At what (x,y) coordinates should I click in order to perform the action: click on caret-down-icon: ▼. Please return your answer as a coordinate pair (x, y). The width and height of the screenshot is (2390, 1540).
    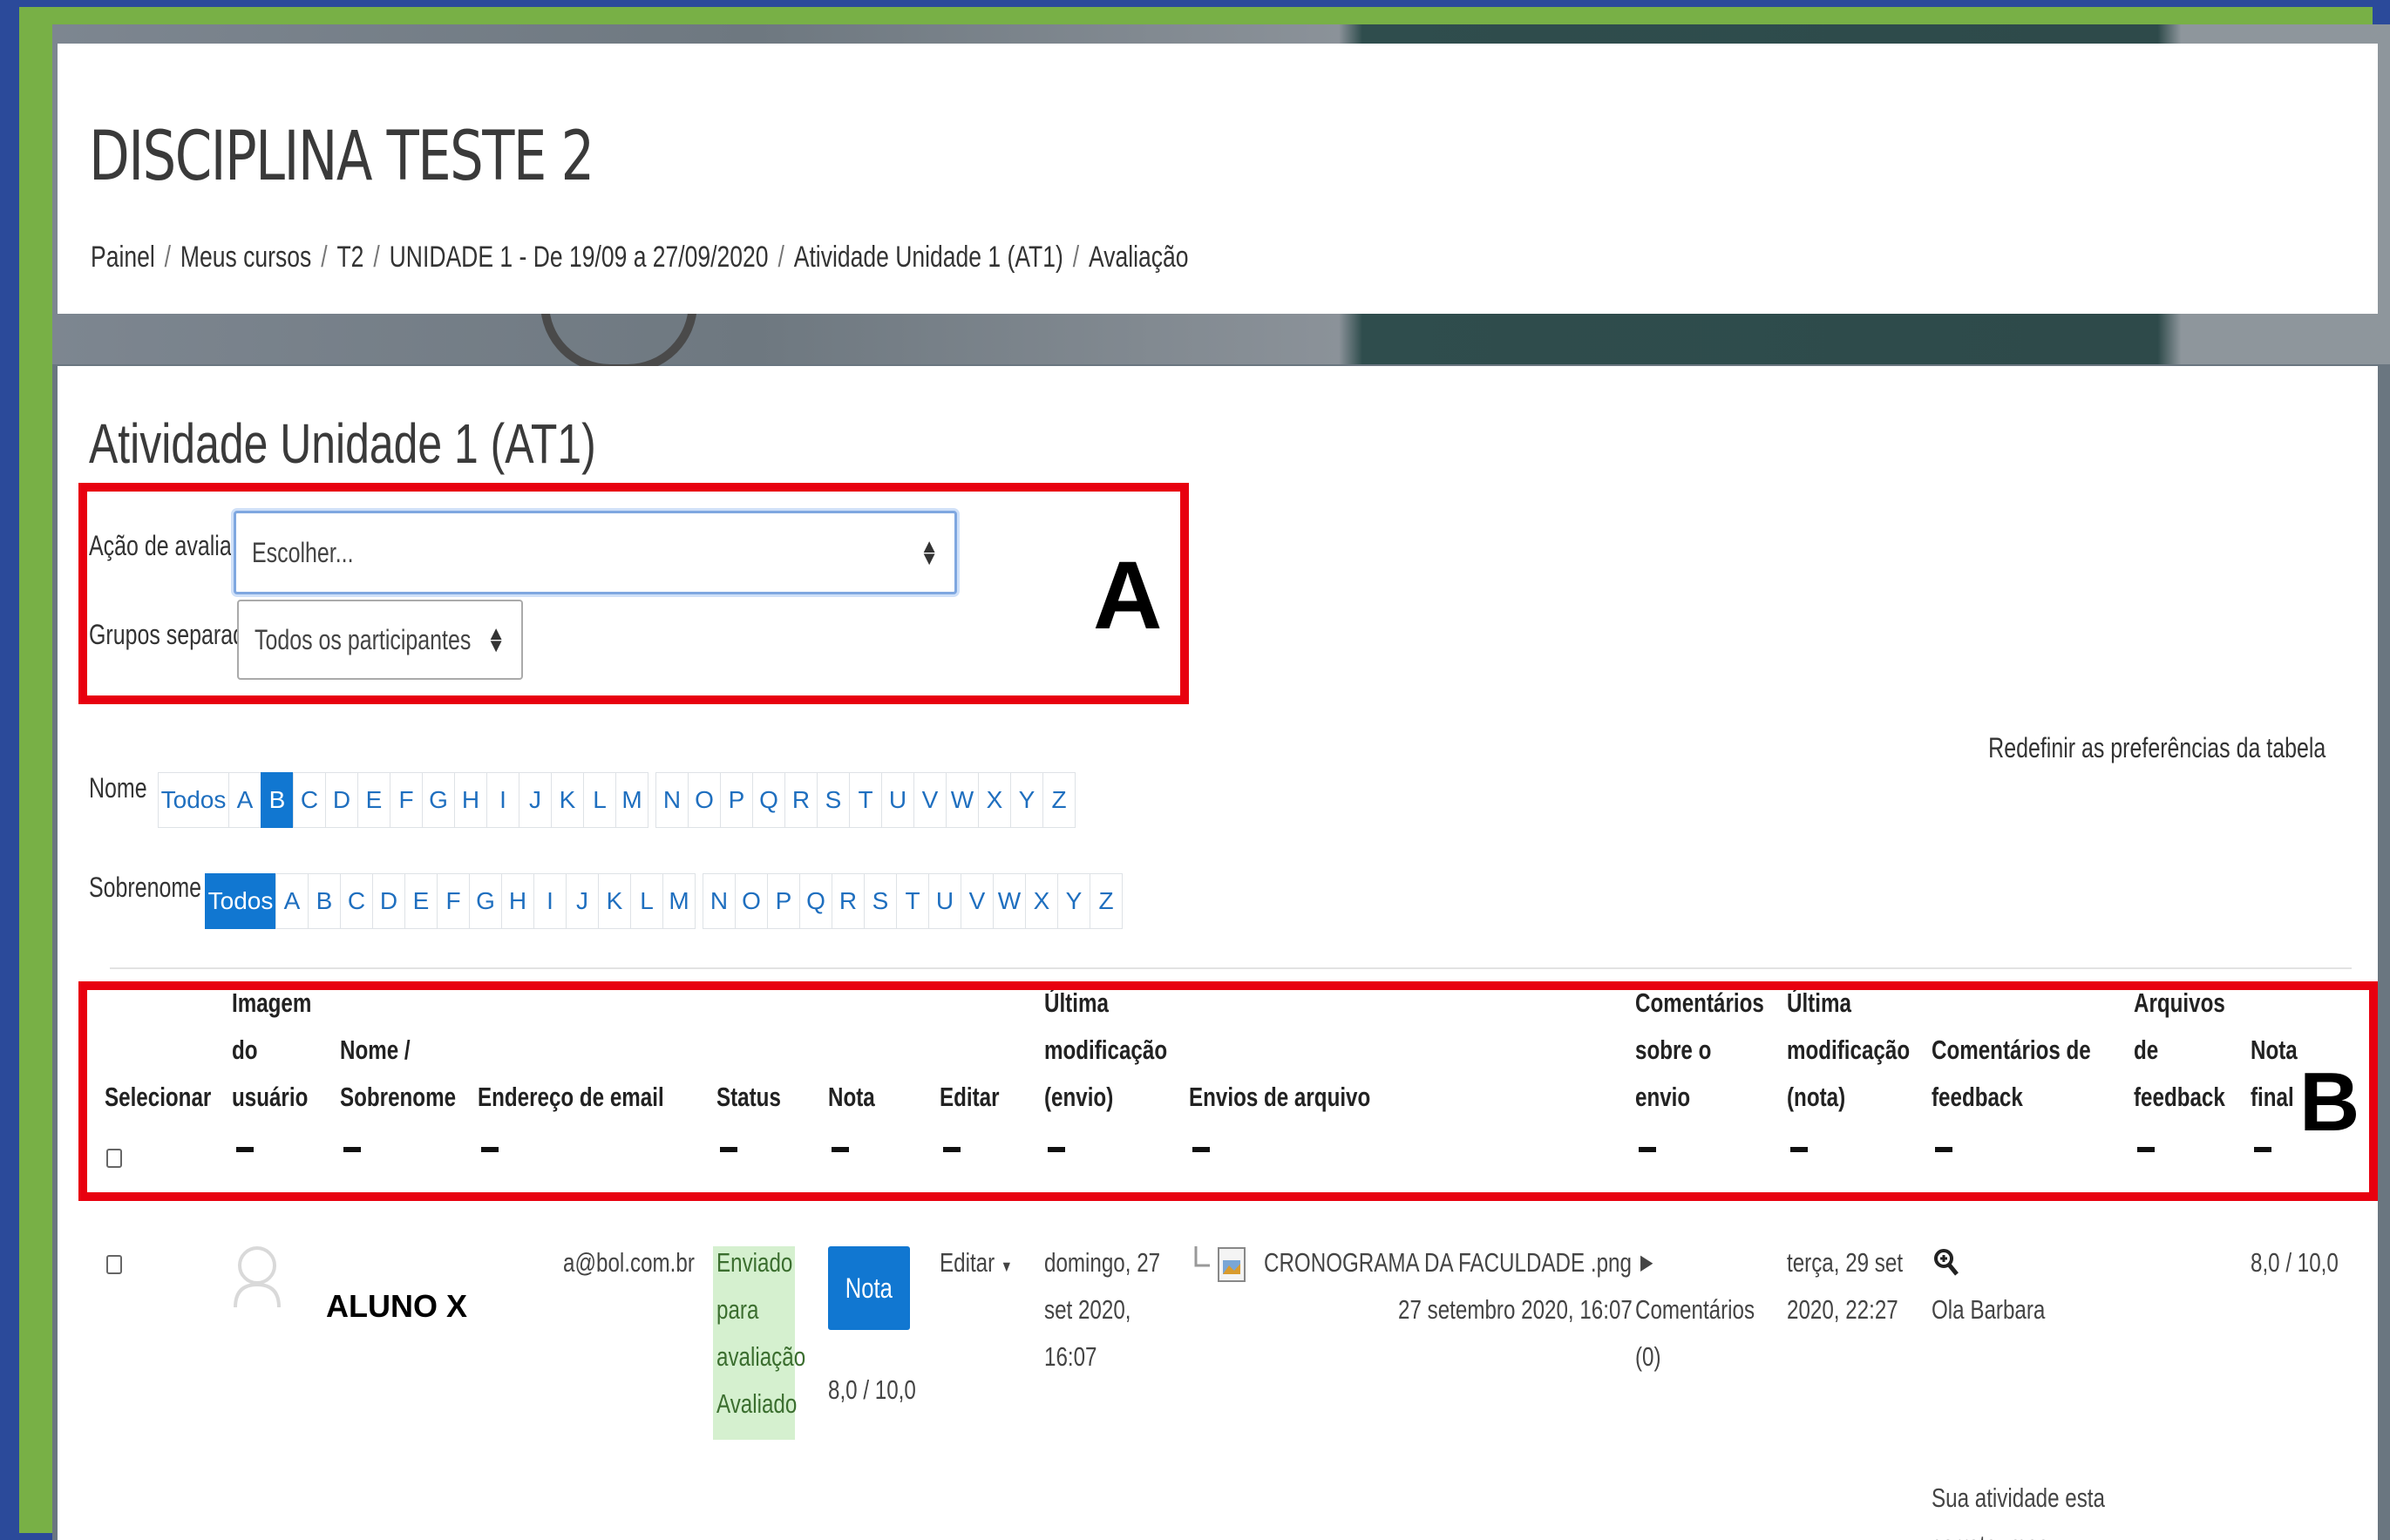
    Looking at the image, I should click on (1006, 1266).